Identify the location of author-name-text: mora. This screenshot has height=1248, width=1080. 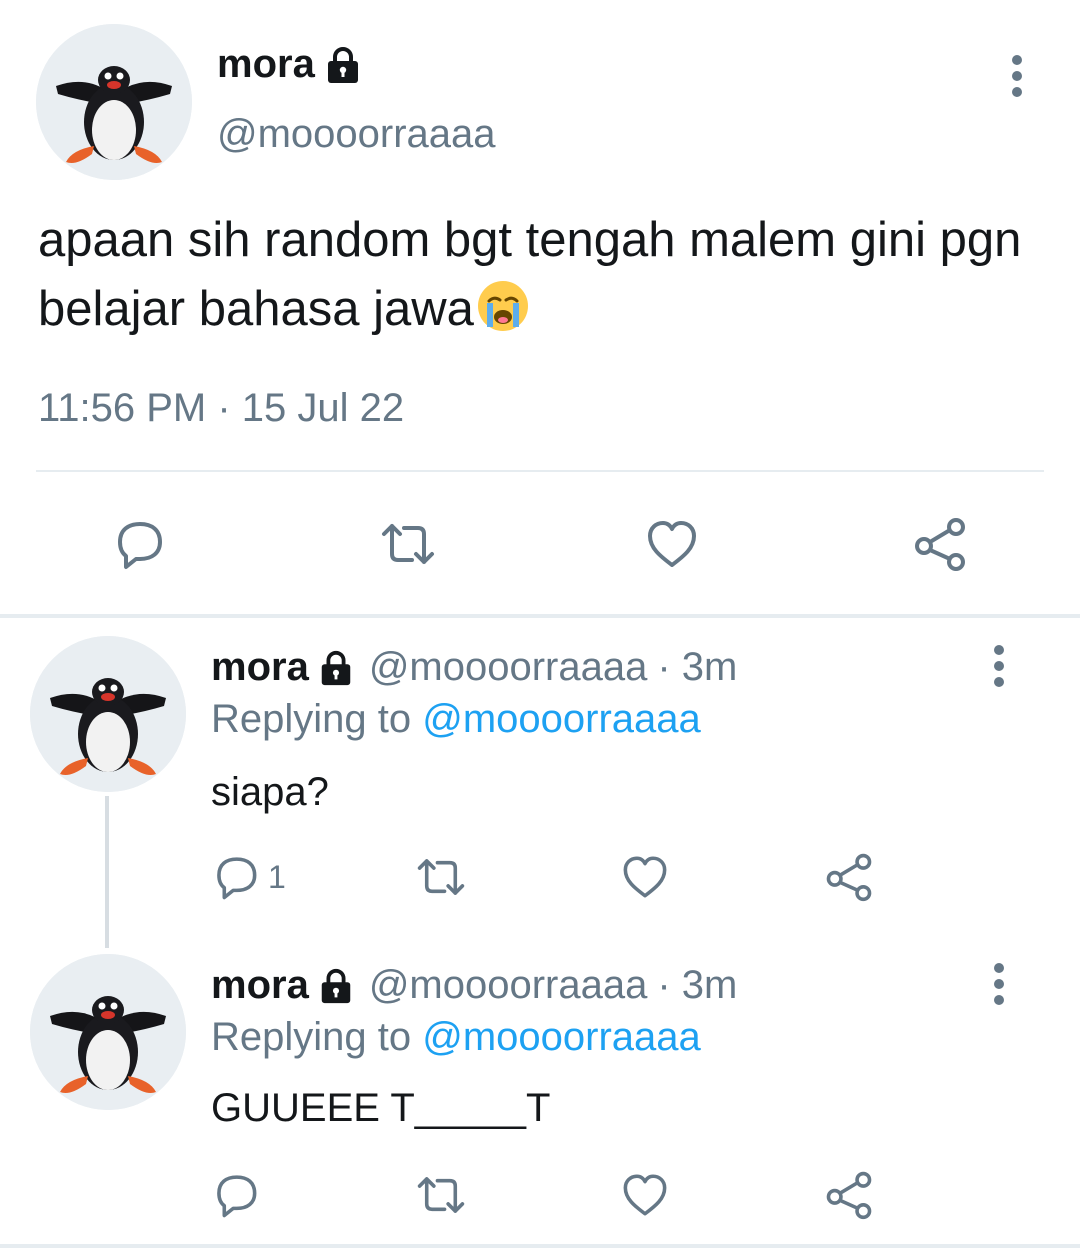
(266, 64).